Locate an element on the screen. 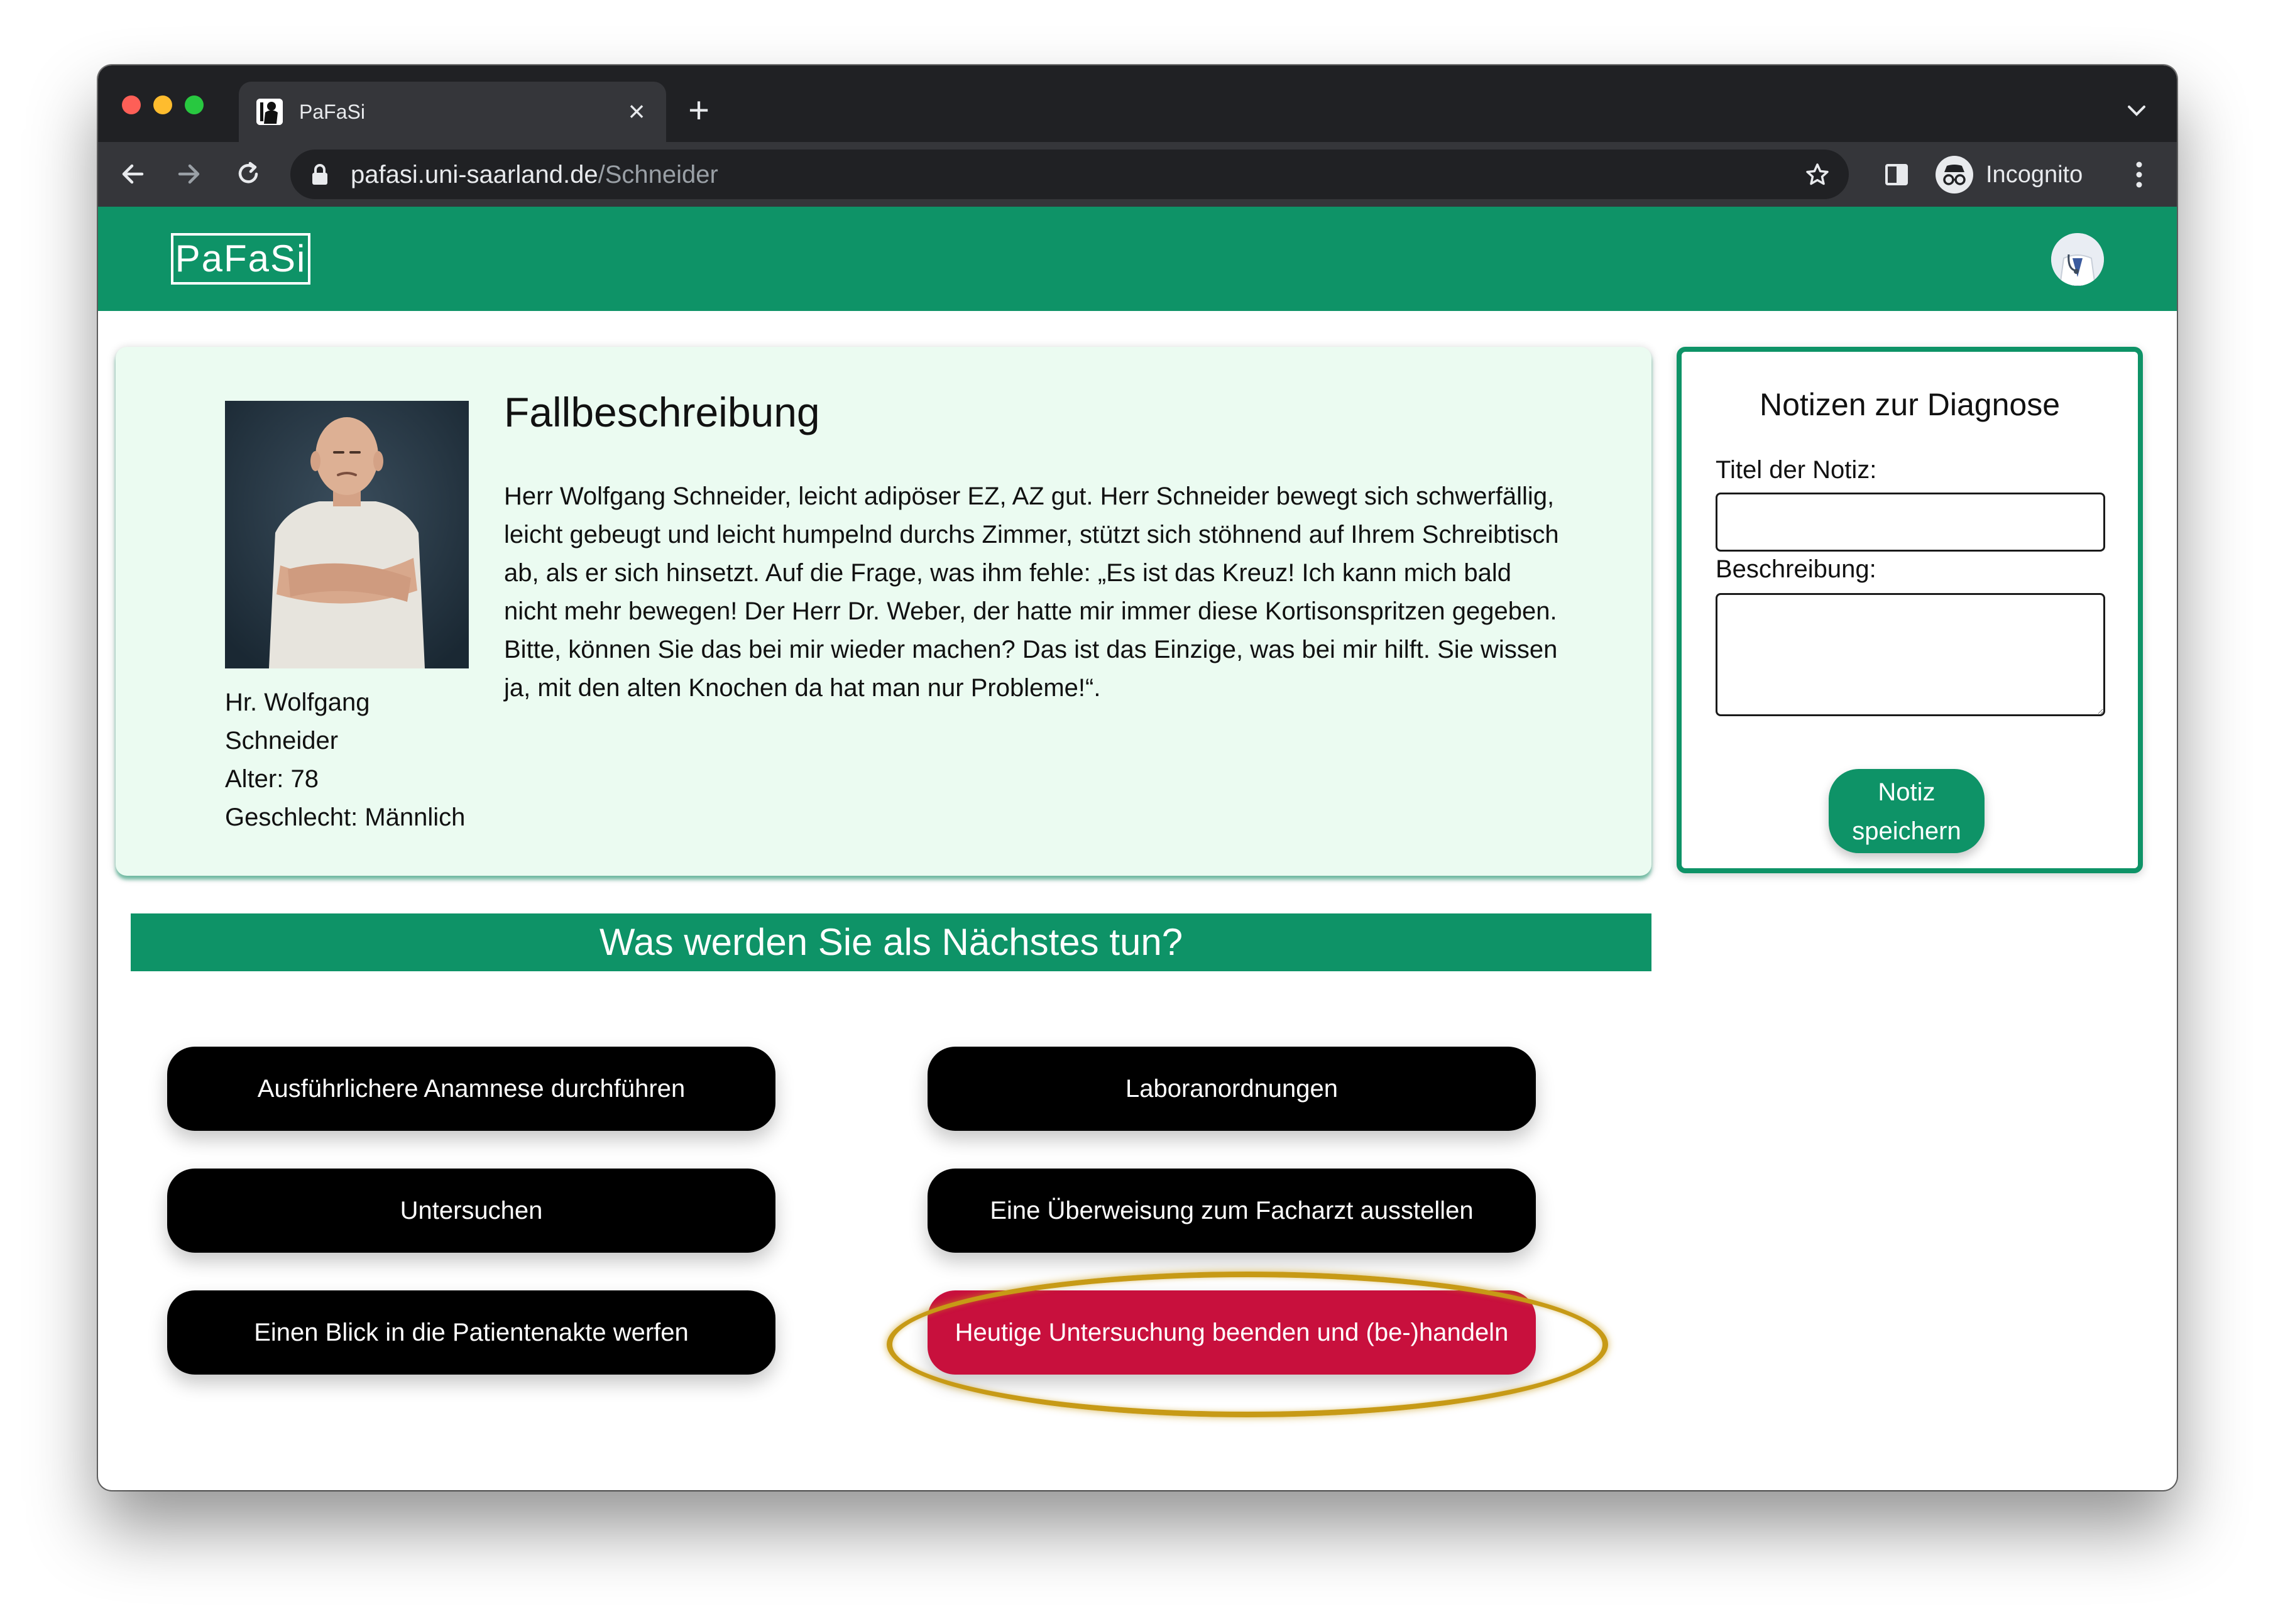  favicon-icon is located at coordinates (269, 112).